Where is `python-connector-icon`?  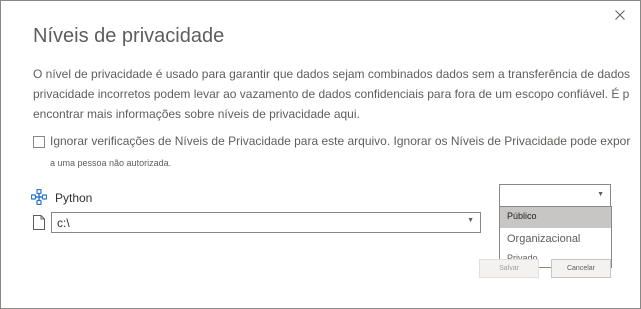
python-connector-icon is located at coordinates (39, 197).